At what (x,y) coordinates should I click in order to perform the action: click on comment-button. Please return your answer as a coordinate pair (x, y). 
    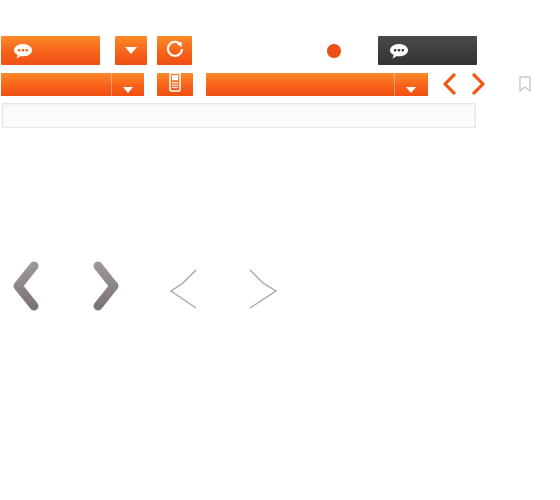
    Looking at the image, I should click on (50, 50).